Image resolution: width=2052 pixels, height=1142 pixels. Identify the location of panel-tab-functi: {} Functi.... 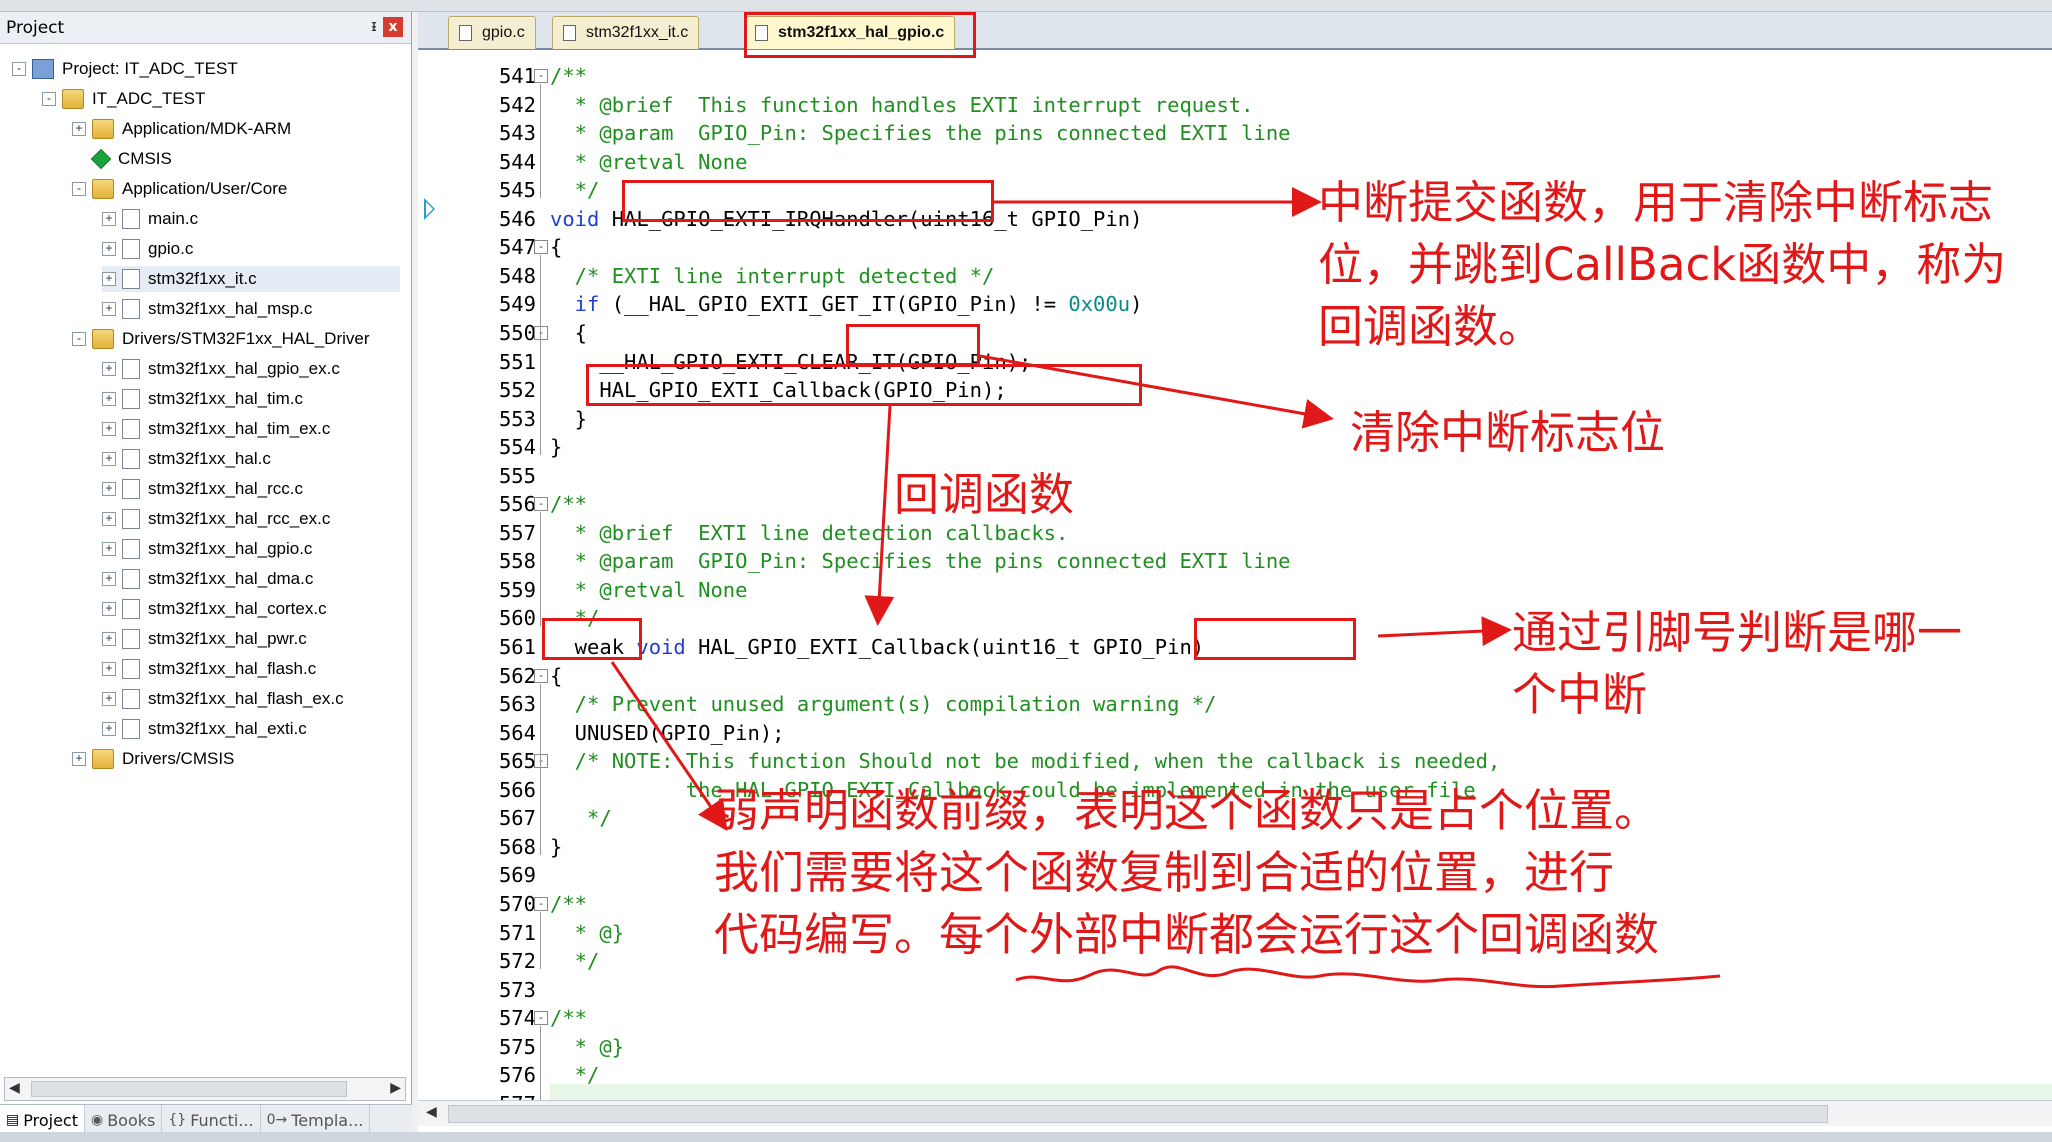
(211, 1120).